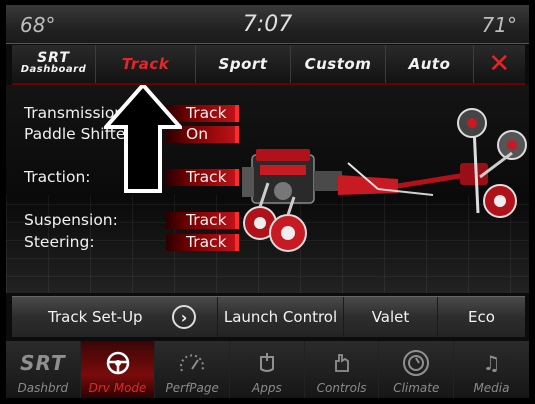 The image size is (535, 404). What do you see at coordinates (57, 177) in the screenshot?
I see `setting-label: Traction:` at bounding box center [57, 177].